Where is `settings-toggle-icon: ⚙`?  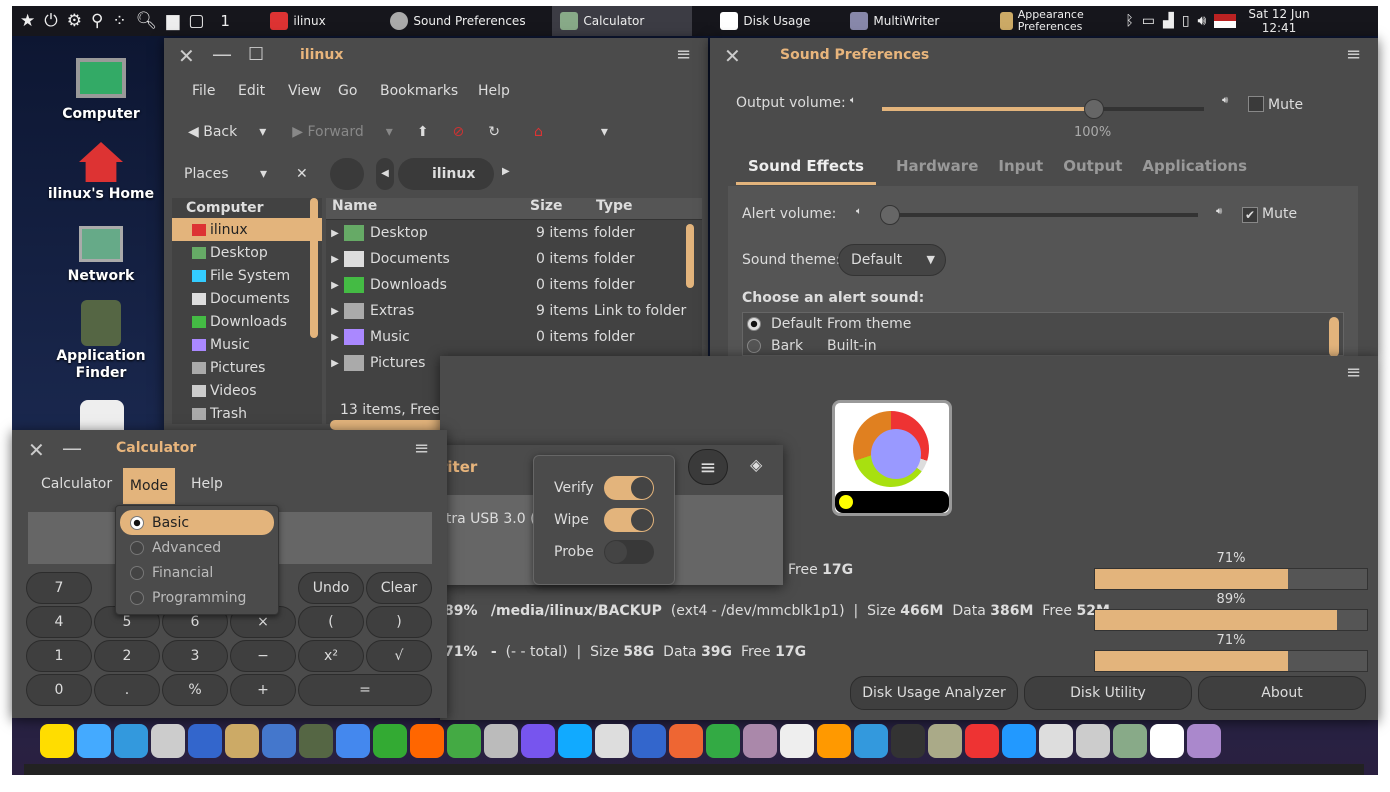
settings-toggle-icon: ⚙ is located at coordinates (74, 21).